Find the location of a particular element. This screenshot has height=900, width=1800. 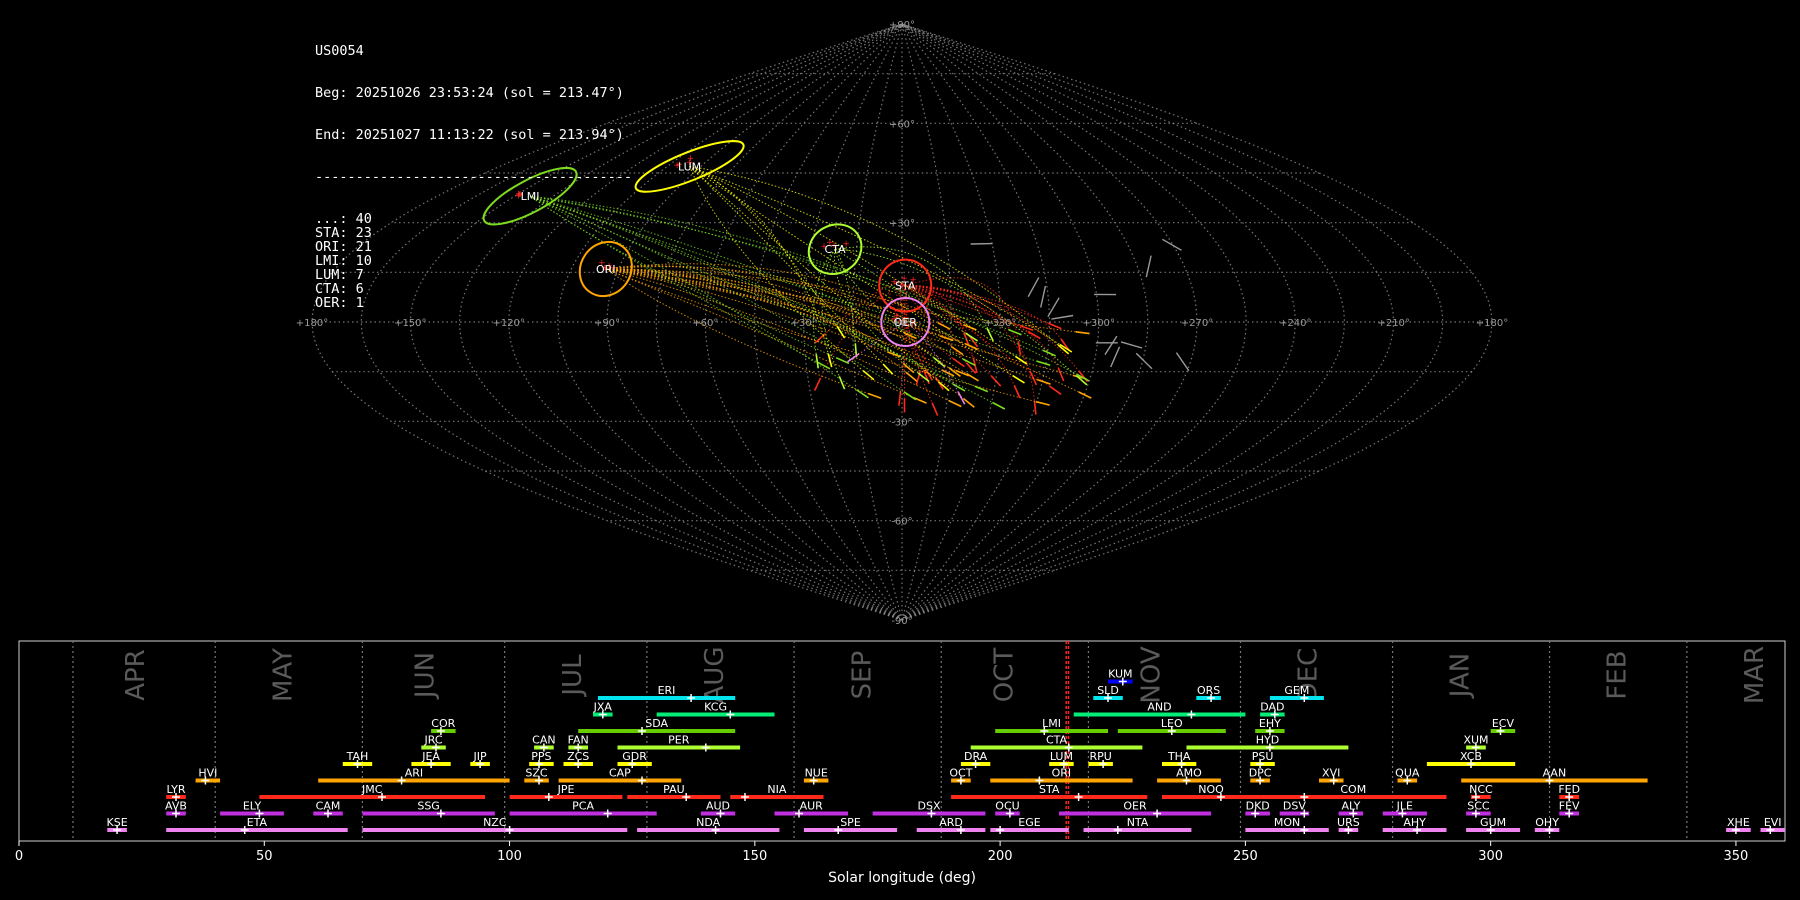

month-label: JUL is located at coordinates (573, 676).